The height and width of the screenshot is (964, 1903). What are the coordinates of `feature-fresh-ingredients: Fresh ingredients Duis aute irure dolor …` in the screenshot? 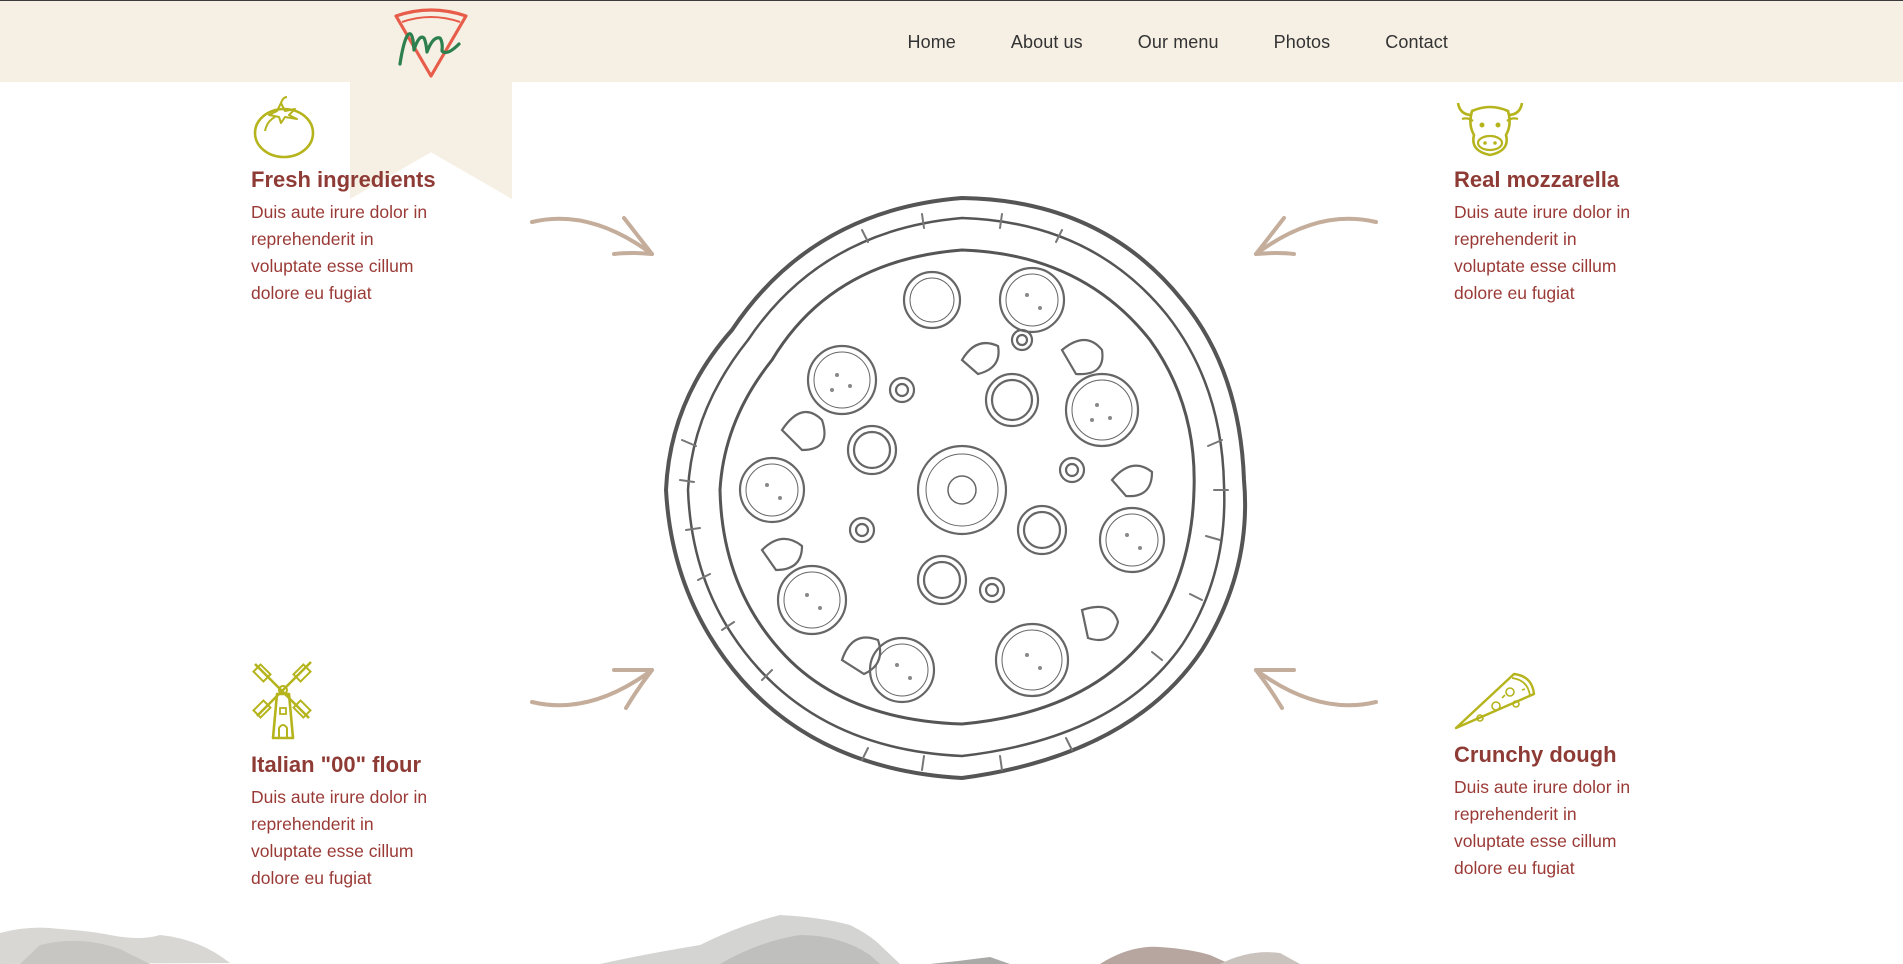 It's located at (351, 201).